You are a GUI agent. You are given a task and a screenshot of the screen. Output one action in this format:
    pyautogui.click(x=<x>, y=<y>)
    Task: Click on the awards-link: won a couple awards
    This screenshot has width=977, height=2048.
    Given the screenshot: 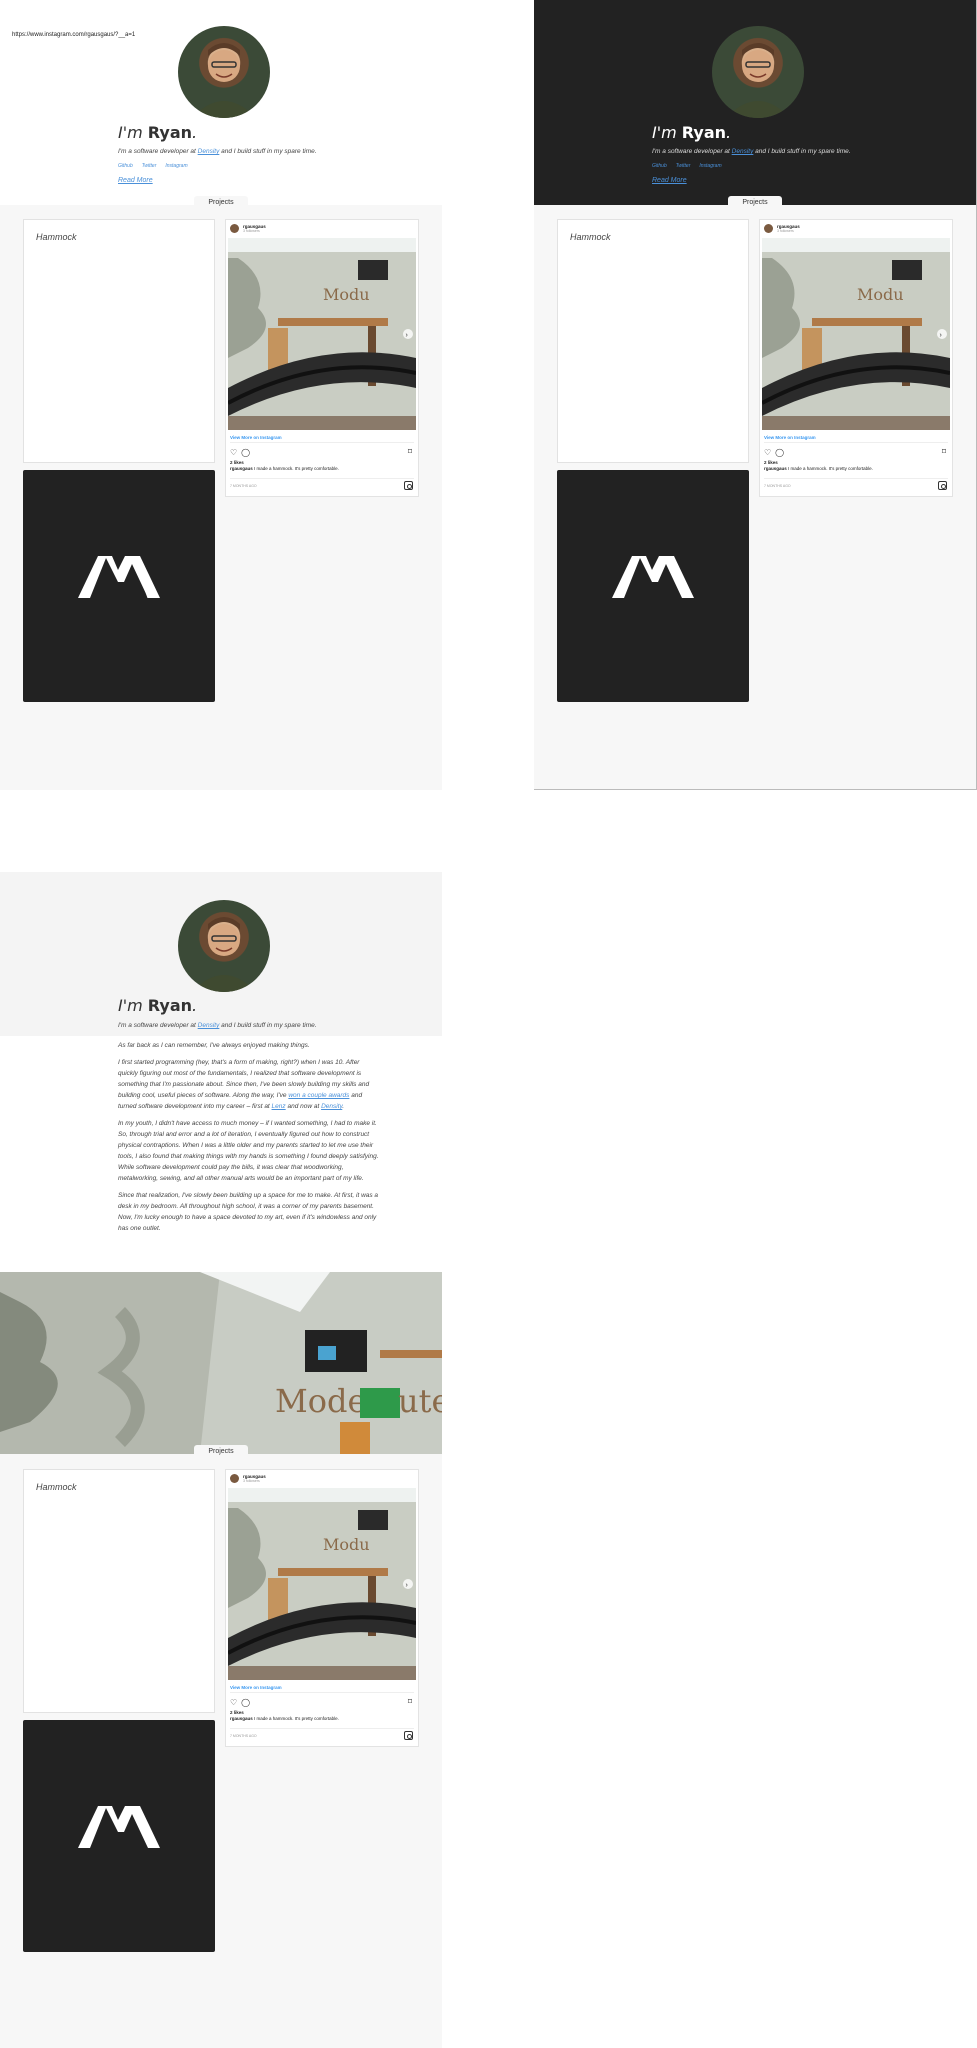 What is the action you would take?
    pyautogui.click(x=318, y=1095)
    